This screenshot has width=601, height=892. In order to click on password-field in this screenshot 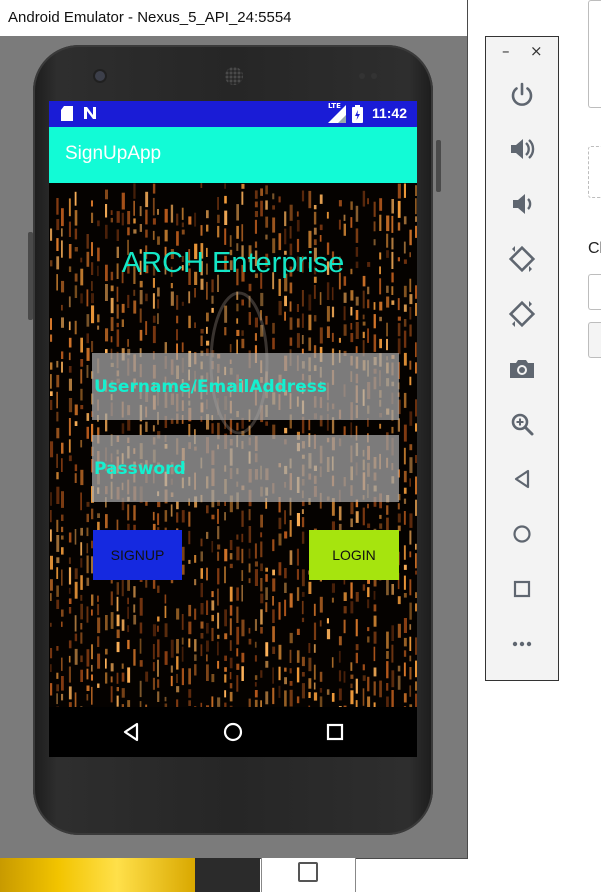, I will do `click(245, 468)`.